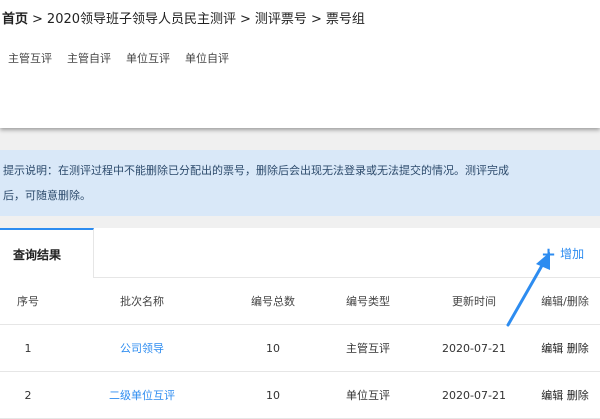 The height and width of the screenshot is (419, 600). What do you see at coordinates (15, 19) in the screenshot?
I see `breadcrumb-home: 首页` at bounding box center [15, 19].